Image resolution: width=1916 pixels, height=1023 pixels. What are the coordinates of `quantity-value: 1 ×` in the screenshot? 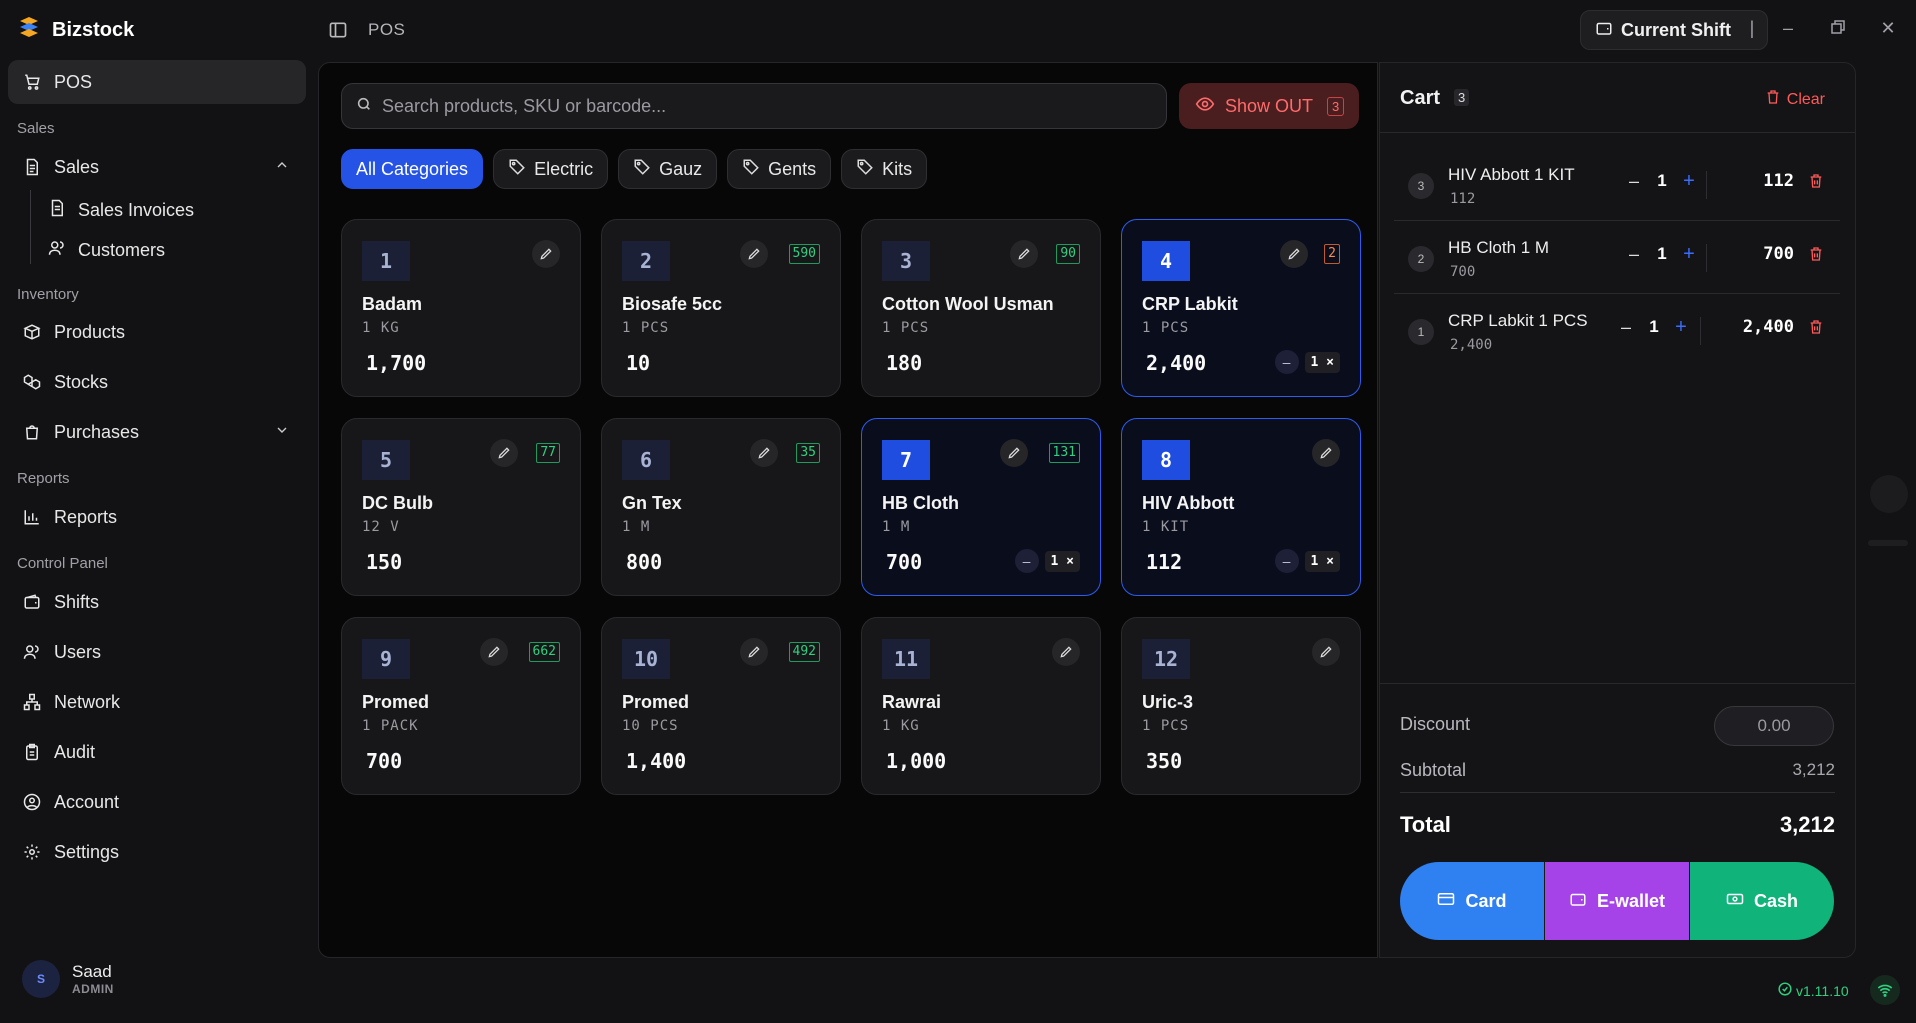 It's located at (1062, 561).